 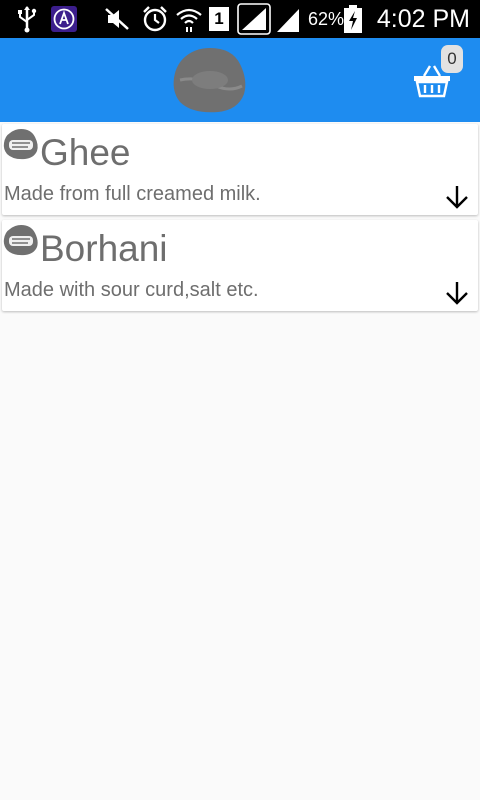 What do you see at coordinates (423, 18) in the screenshot?
I see `status-time: 4:02 PM` at bounding box center [423, 18].